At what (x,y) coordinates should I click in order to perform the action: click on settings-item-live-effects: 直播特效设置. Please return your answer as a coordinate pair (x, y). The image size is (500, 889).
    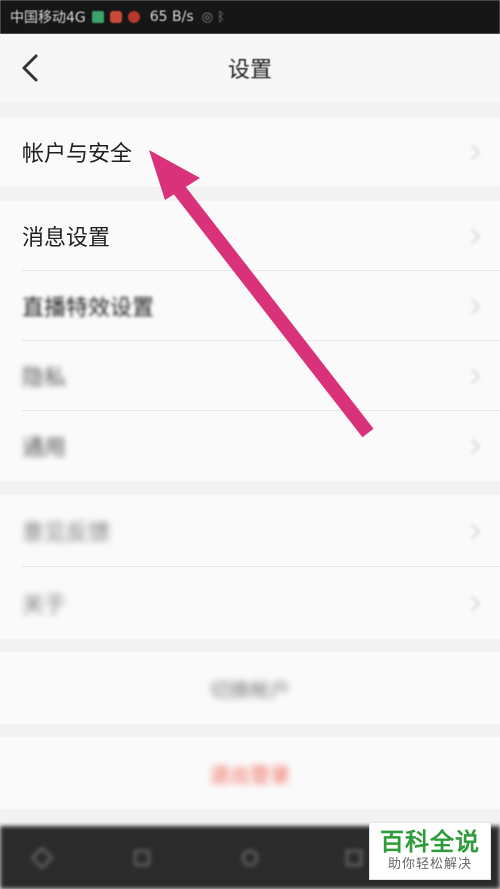
    Looking at the image, I should click on (250, 306).